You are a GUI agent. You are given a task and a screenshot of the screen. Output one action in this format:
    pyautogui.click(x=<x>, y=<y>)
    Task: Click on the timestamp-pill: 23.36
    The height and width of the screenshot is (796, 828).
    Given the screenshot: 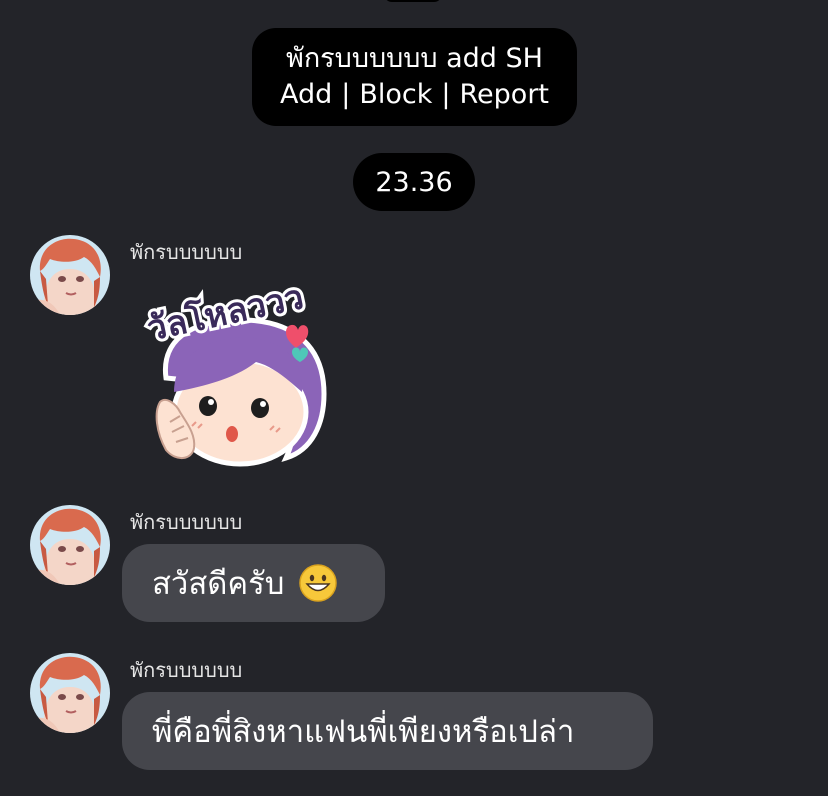 What is the action you would take?
    pyautogui.click(x=414, y=182)
    